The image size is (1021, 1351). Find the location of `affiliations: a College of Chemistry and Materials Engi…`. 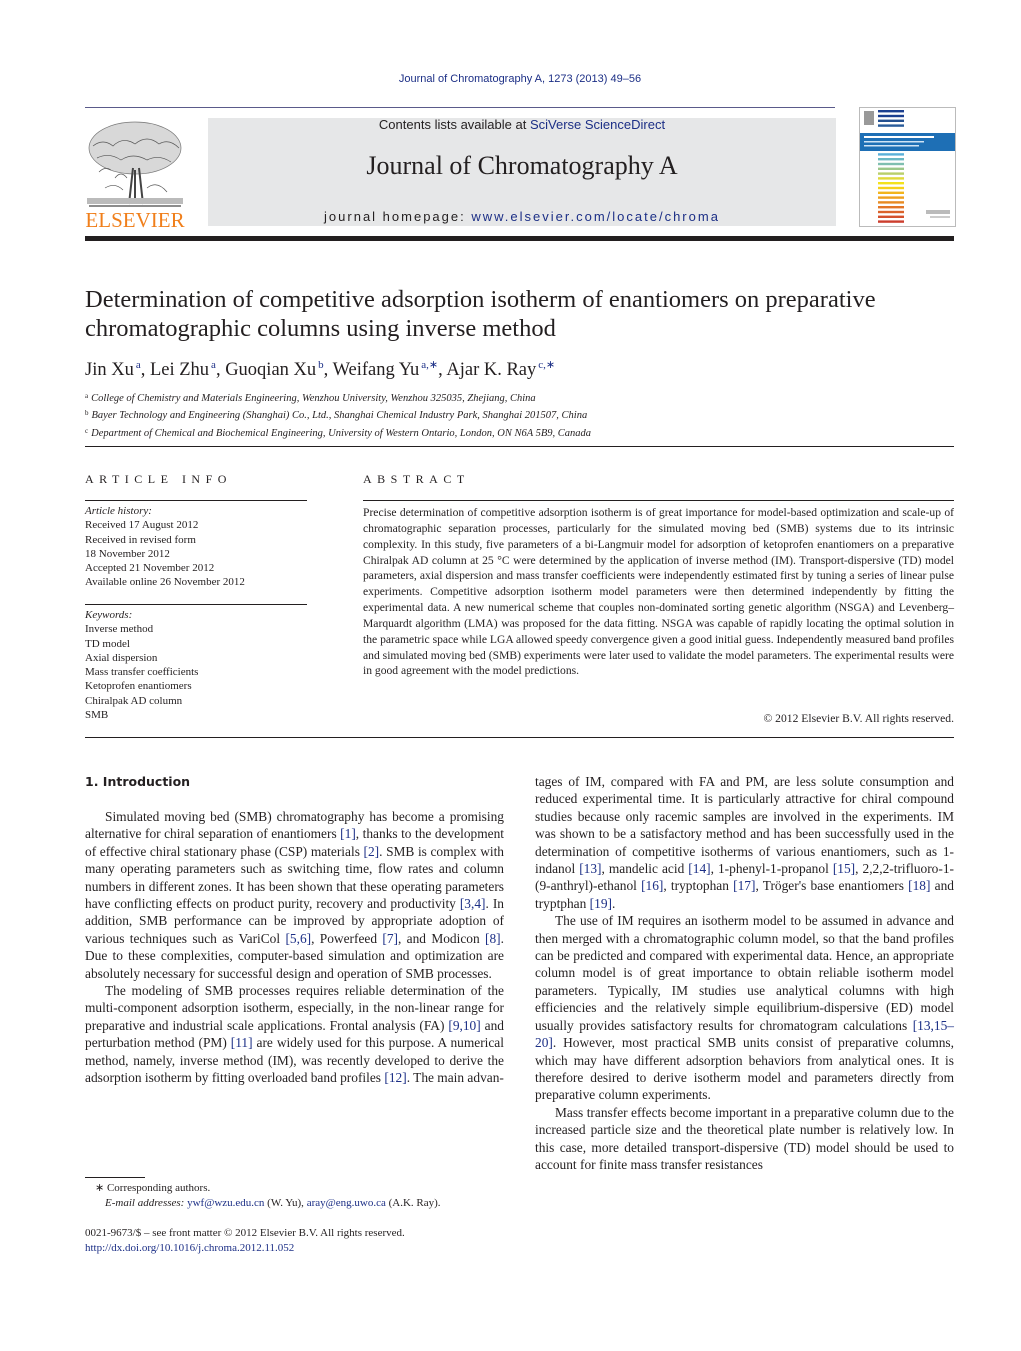

affiliations: a College of Chemistry and Materials Engi… is located at coordinates (338, 415).